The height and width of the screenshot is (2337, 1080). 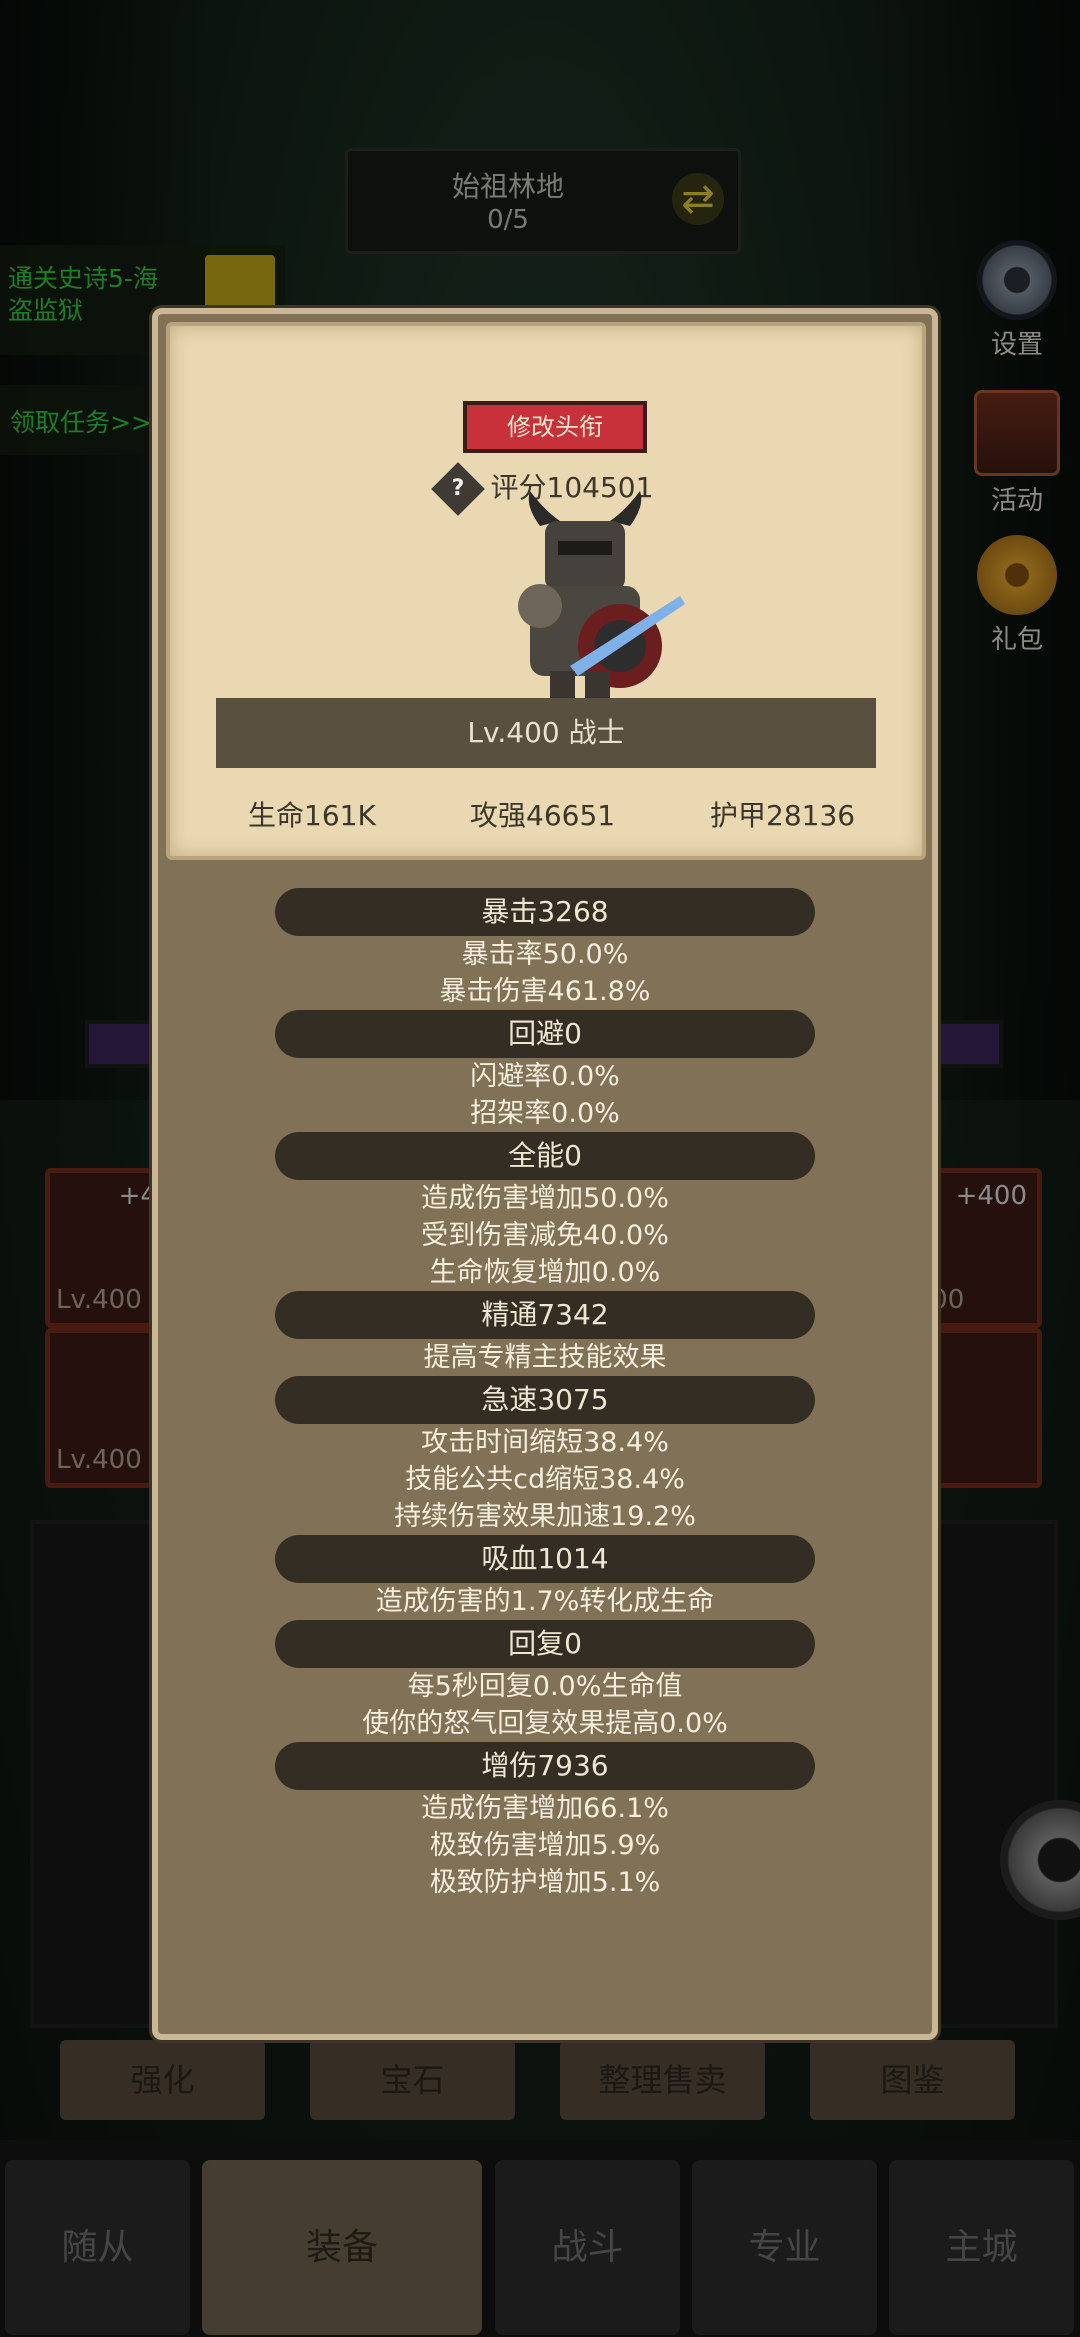 What do you see at coordinates (545, 1644) in the screenshot?
I see `stat-section-header: 回复0` at bounding box center [545, 1644].